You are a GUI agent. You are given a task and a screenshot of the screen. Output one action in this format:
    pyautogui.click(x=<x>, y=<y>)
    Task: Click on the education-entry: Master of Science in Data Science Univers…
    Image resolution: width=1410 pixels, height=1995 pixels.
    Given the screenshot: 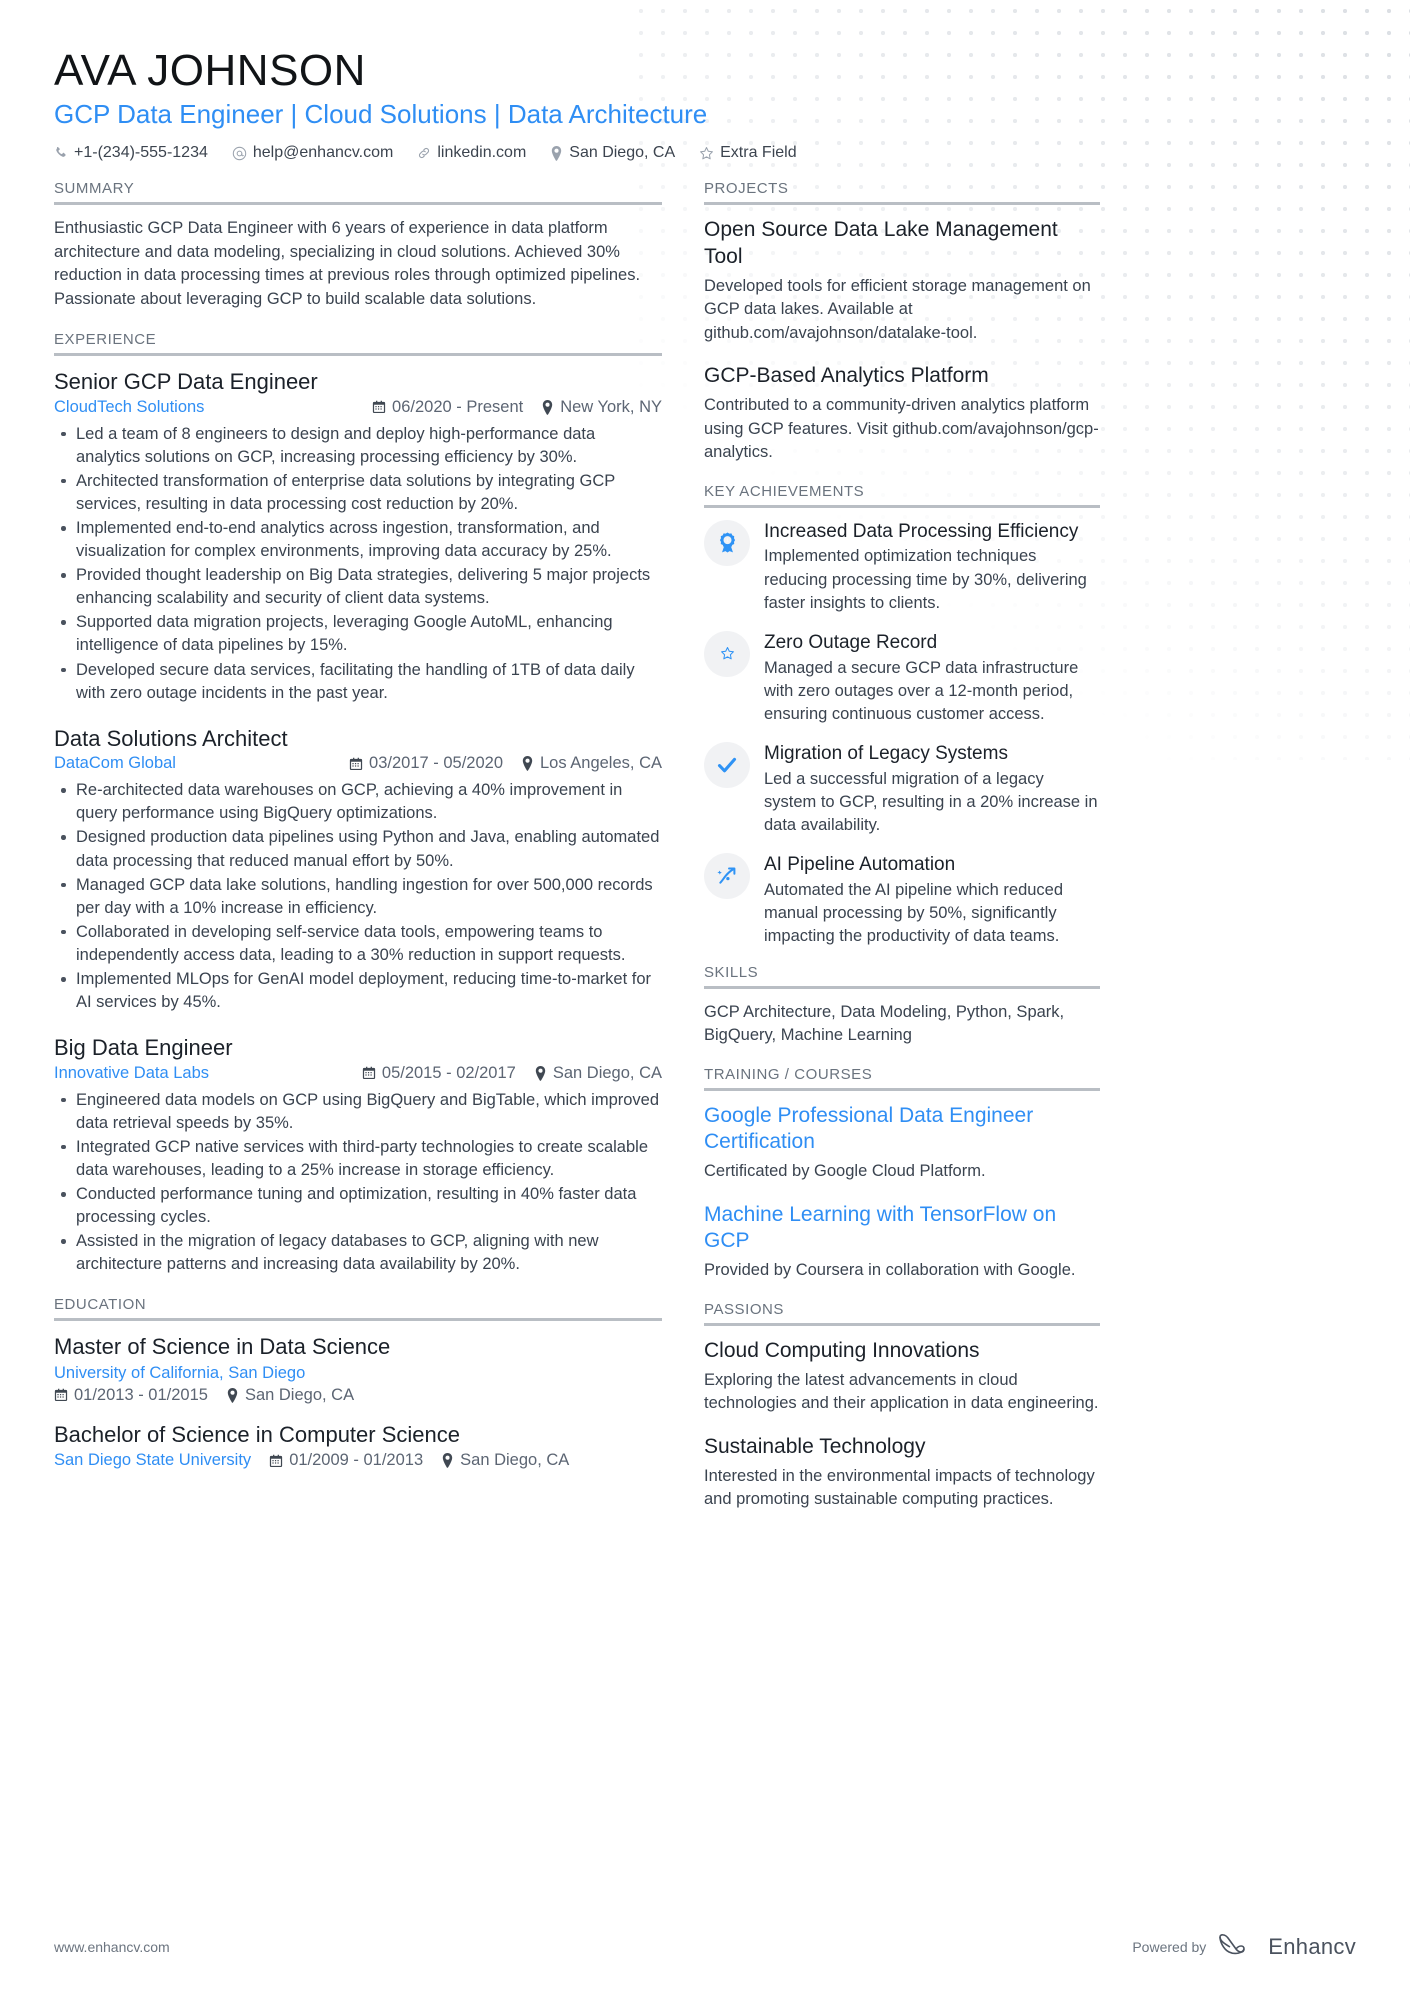 What is the action you would take?
    pyautogui.click(x=358, y=1369)
    